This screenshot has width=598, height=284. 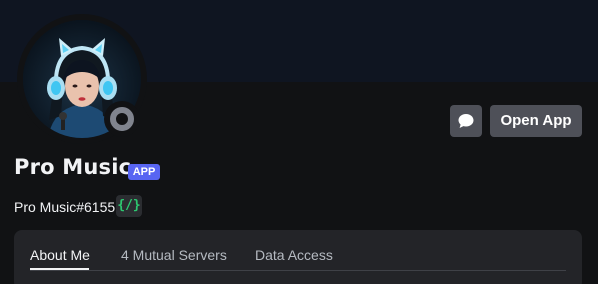 I want to click on tab-data-access: Data Access, so click(x=294, y=255).